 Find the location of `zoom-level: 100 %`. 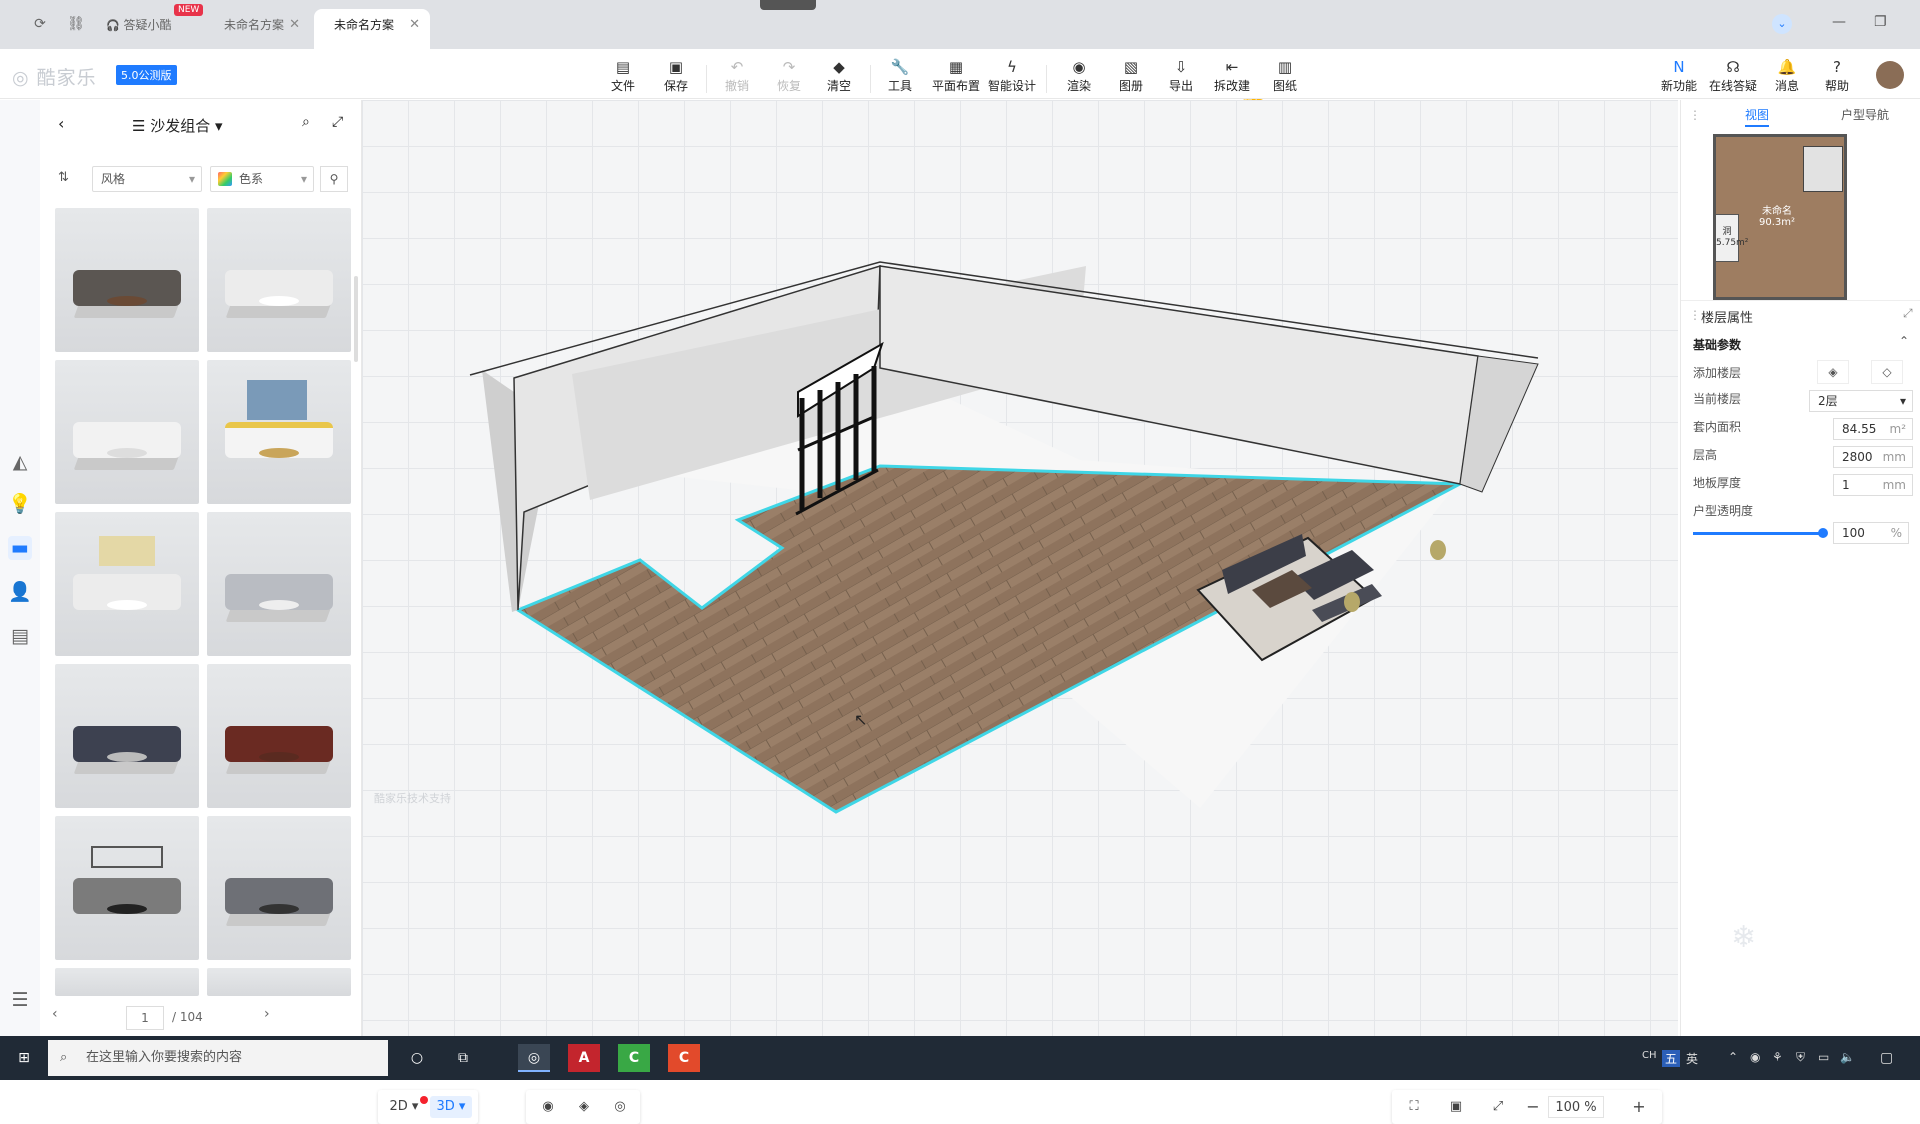

zoom-level: 100 % is located at coordinates (1576, 1107).